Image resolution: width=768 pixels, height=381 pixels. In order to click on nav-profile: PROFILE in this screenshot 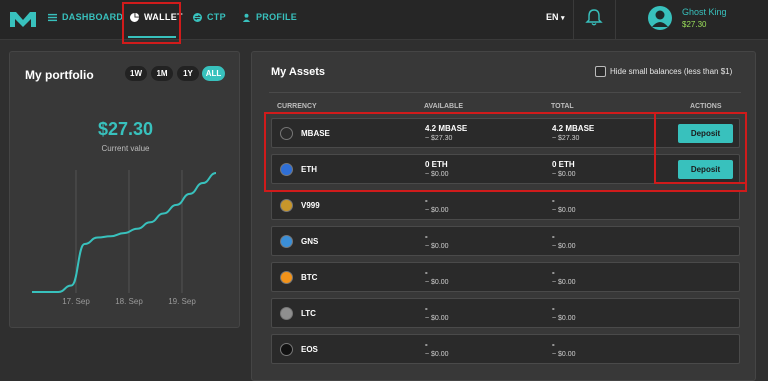, I will do `click(269, 17)`.